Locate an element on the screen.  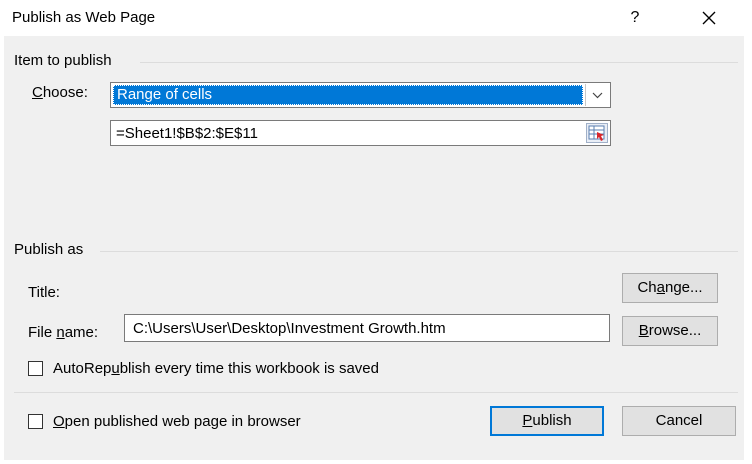
dropdown-arrow-button is located at coordinates (597, 95).